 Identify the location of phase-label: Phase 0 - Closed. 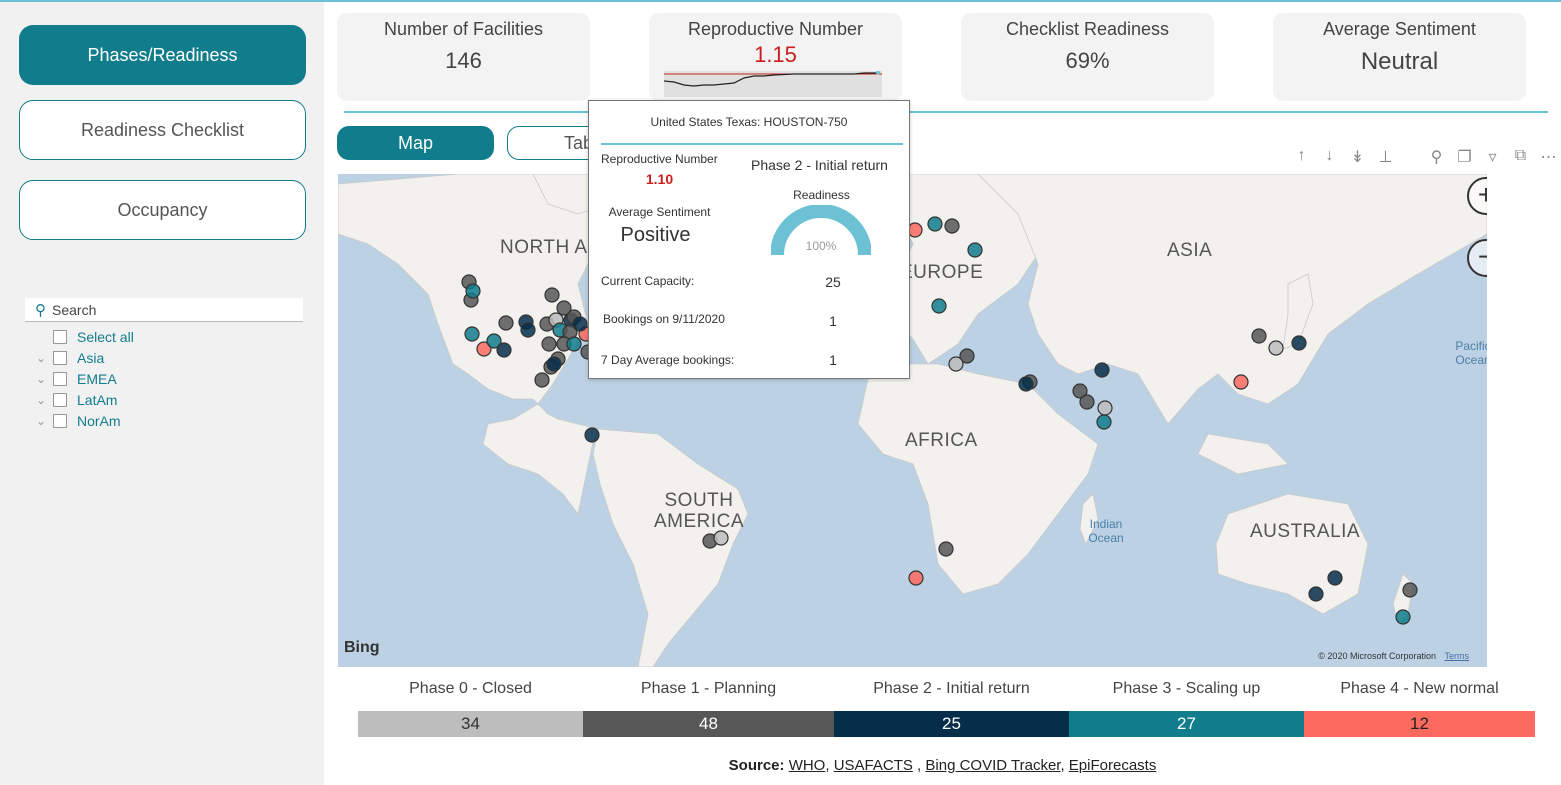
(470, 688).